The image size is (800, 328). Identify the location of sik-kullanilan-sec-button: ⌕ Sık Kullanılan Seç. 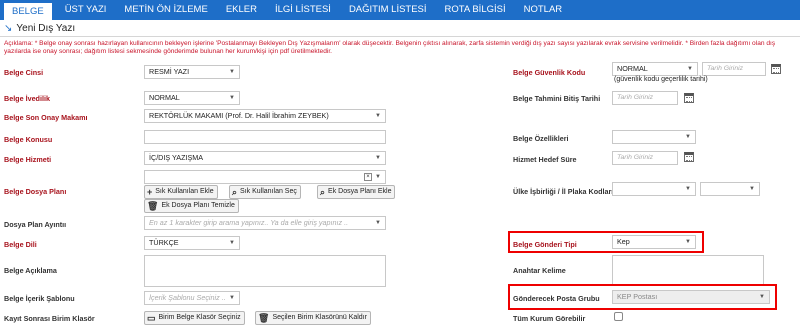
(265, 192).